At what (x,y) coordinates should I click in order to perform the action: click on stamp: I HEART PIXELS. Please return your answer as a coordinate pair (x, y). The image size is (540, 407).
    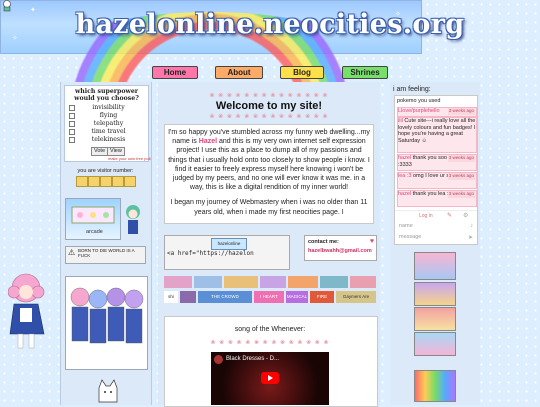
    Looking at the image, I should click on (269, 297).